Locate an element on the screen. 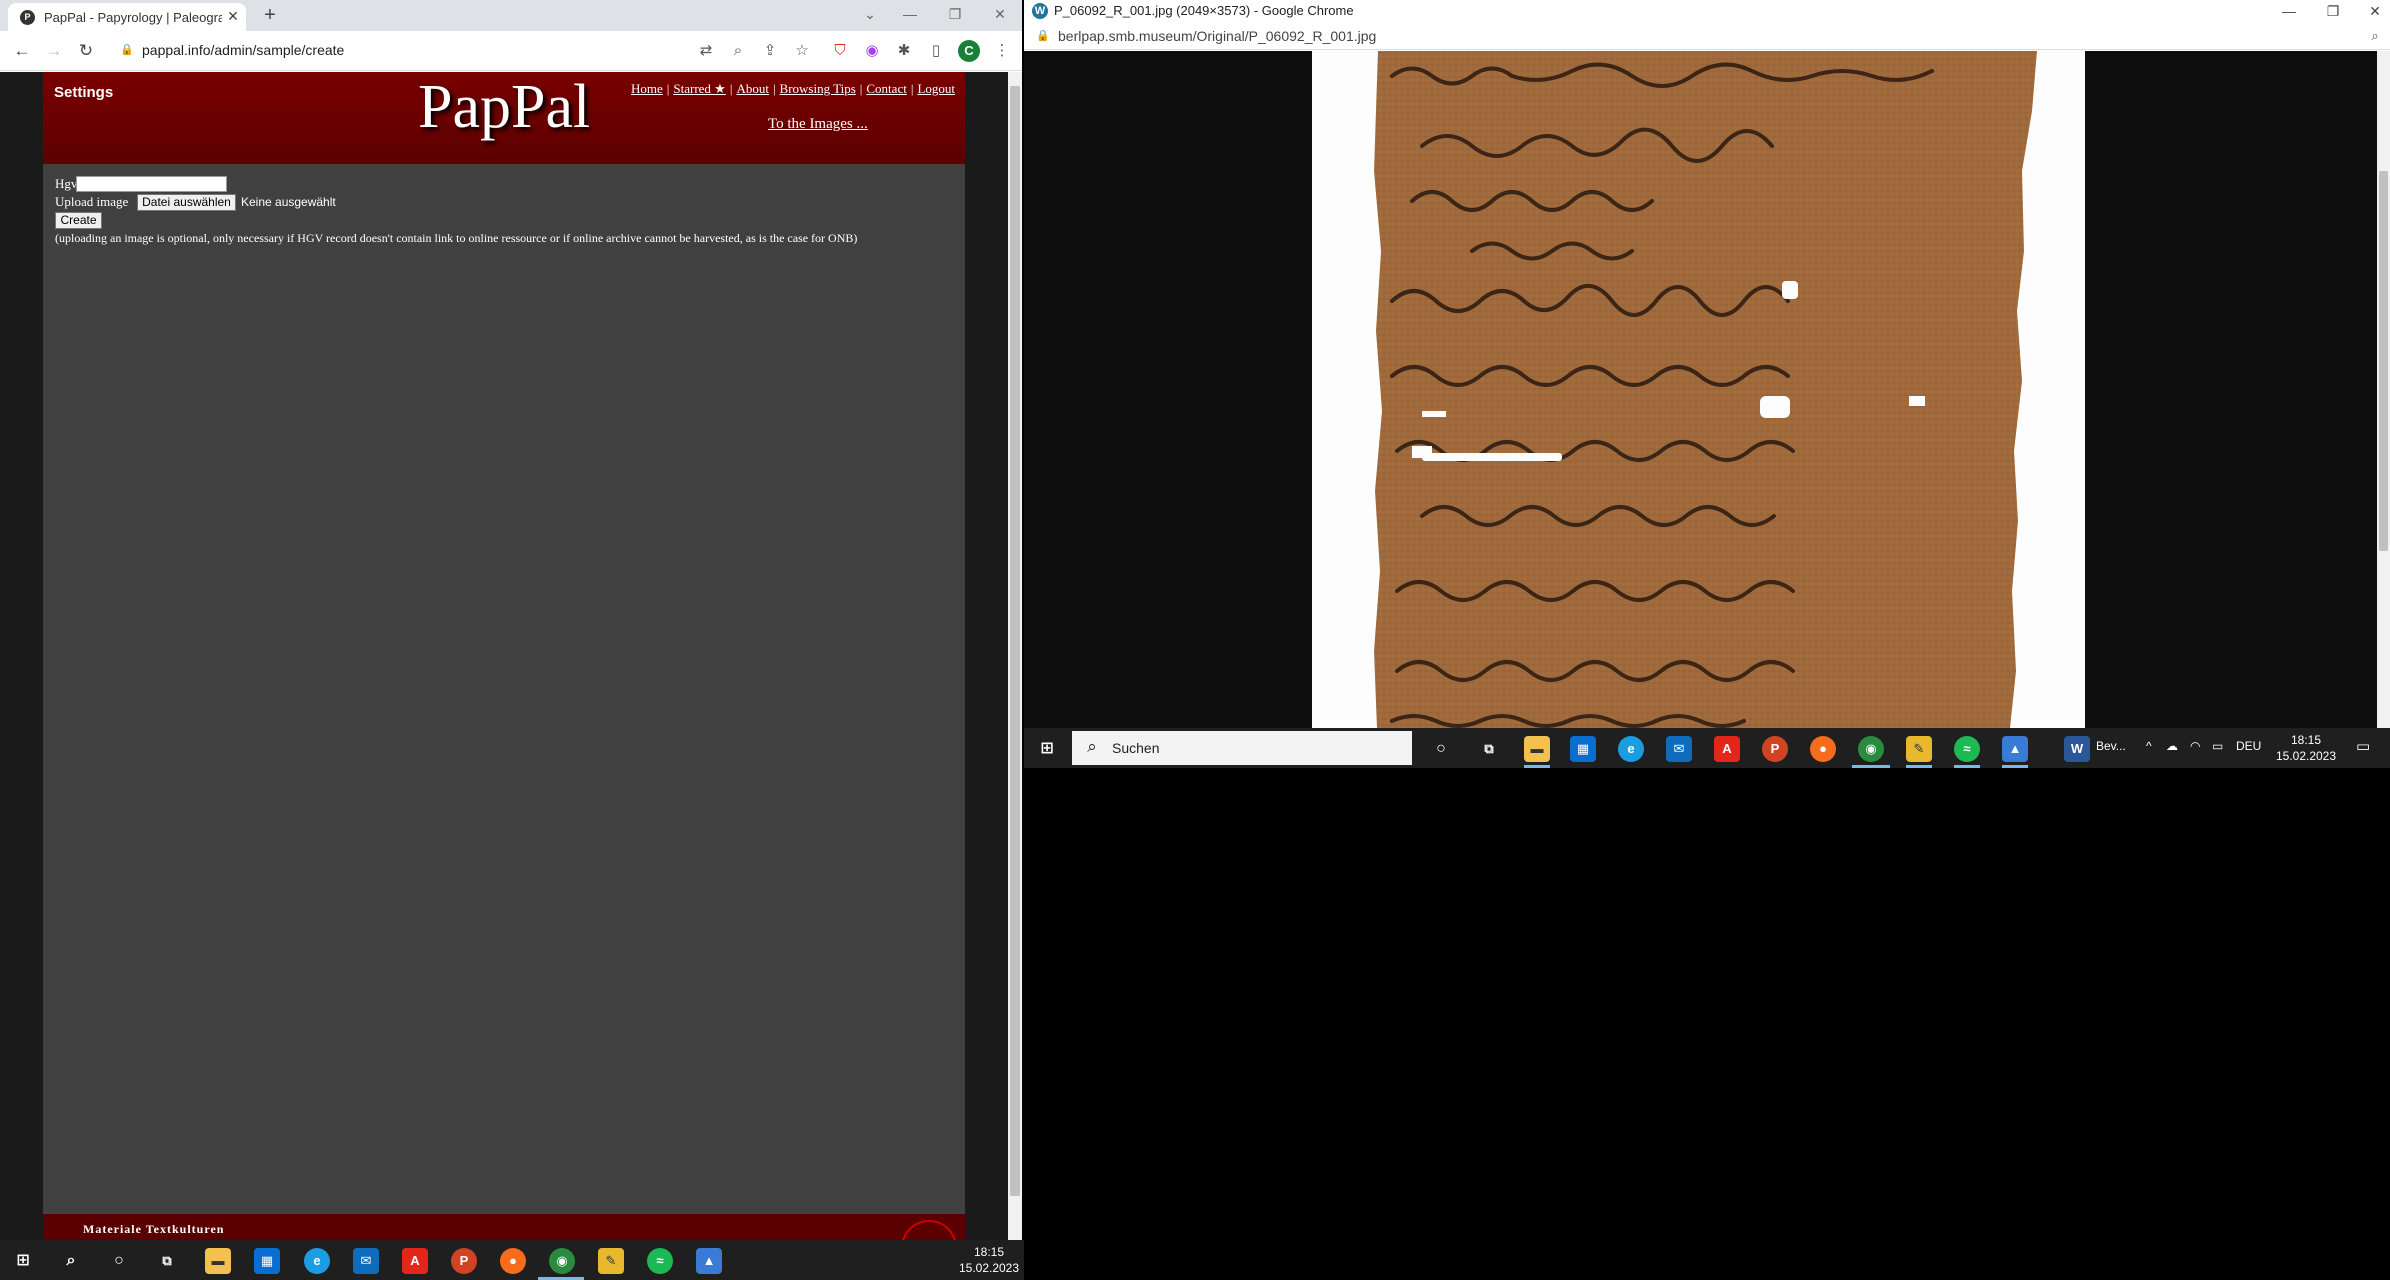 The height and width of the screenshot is (1280, 2390). powerpoint-icon: P is located at coordinates (1775, 749).